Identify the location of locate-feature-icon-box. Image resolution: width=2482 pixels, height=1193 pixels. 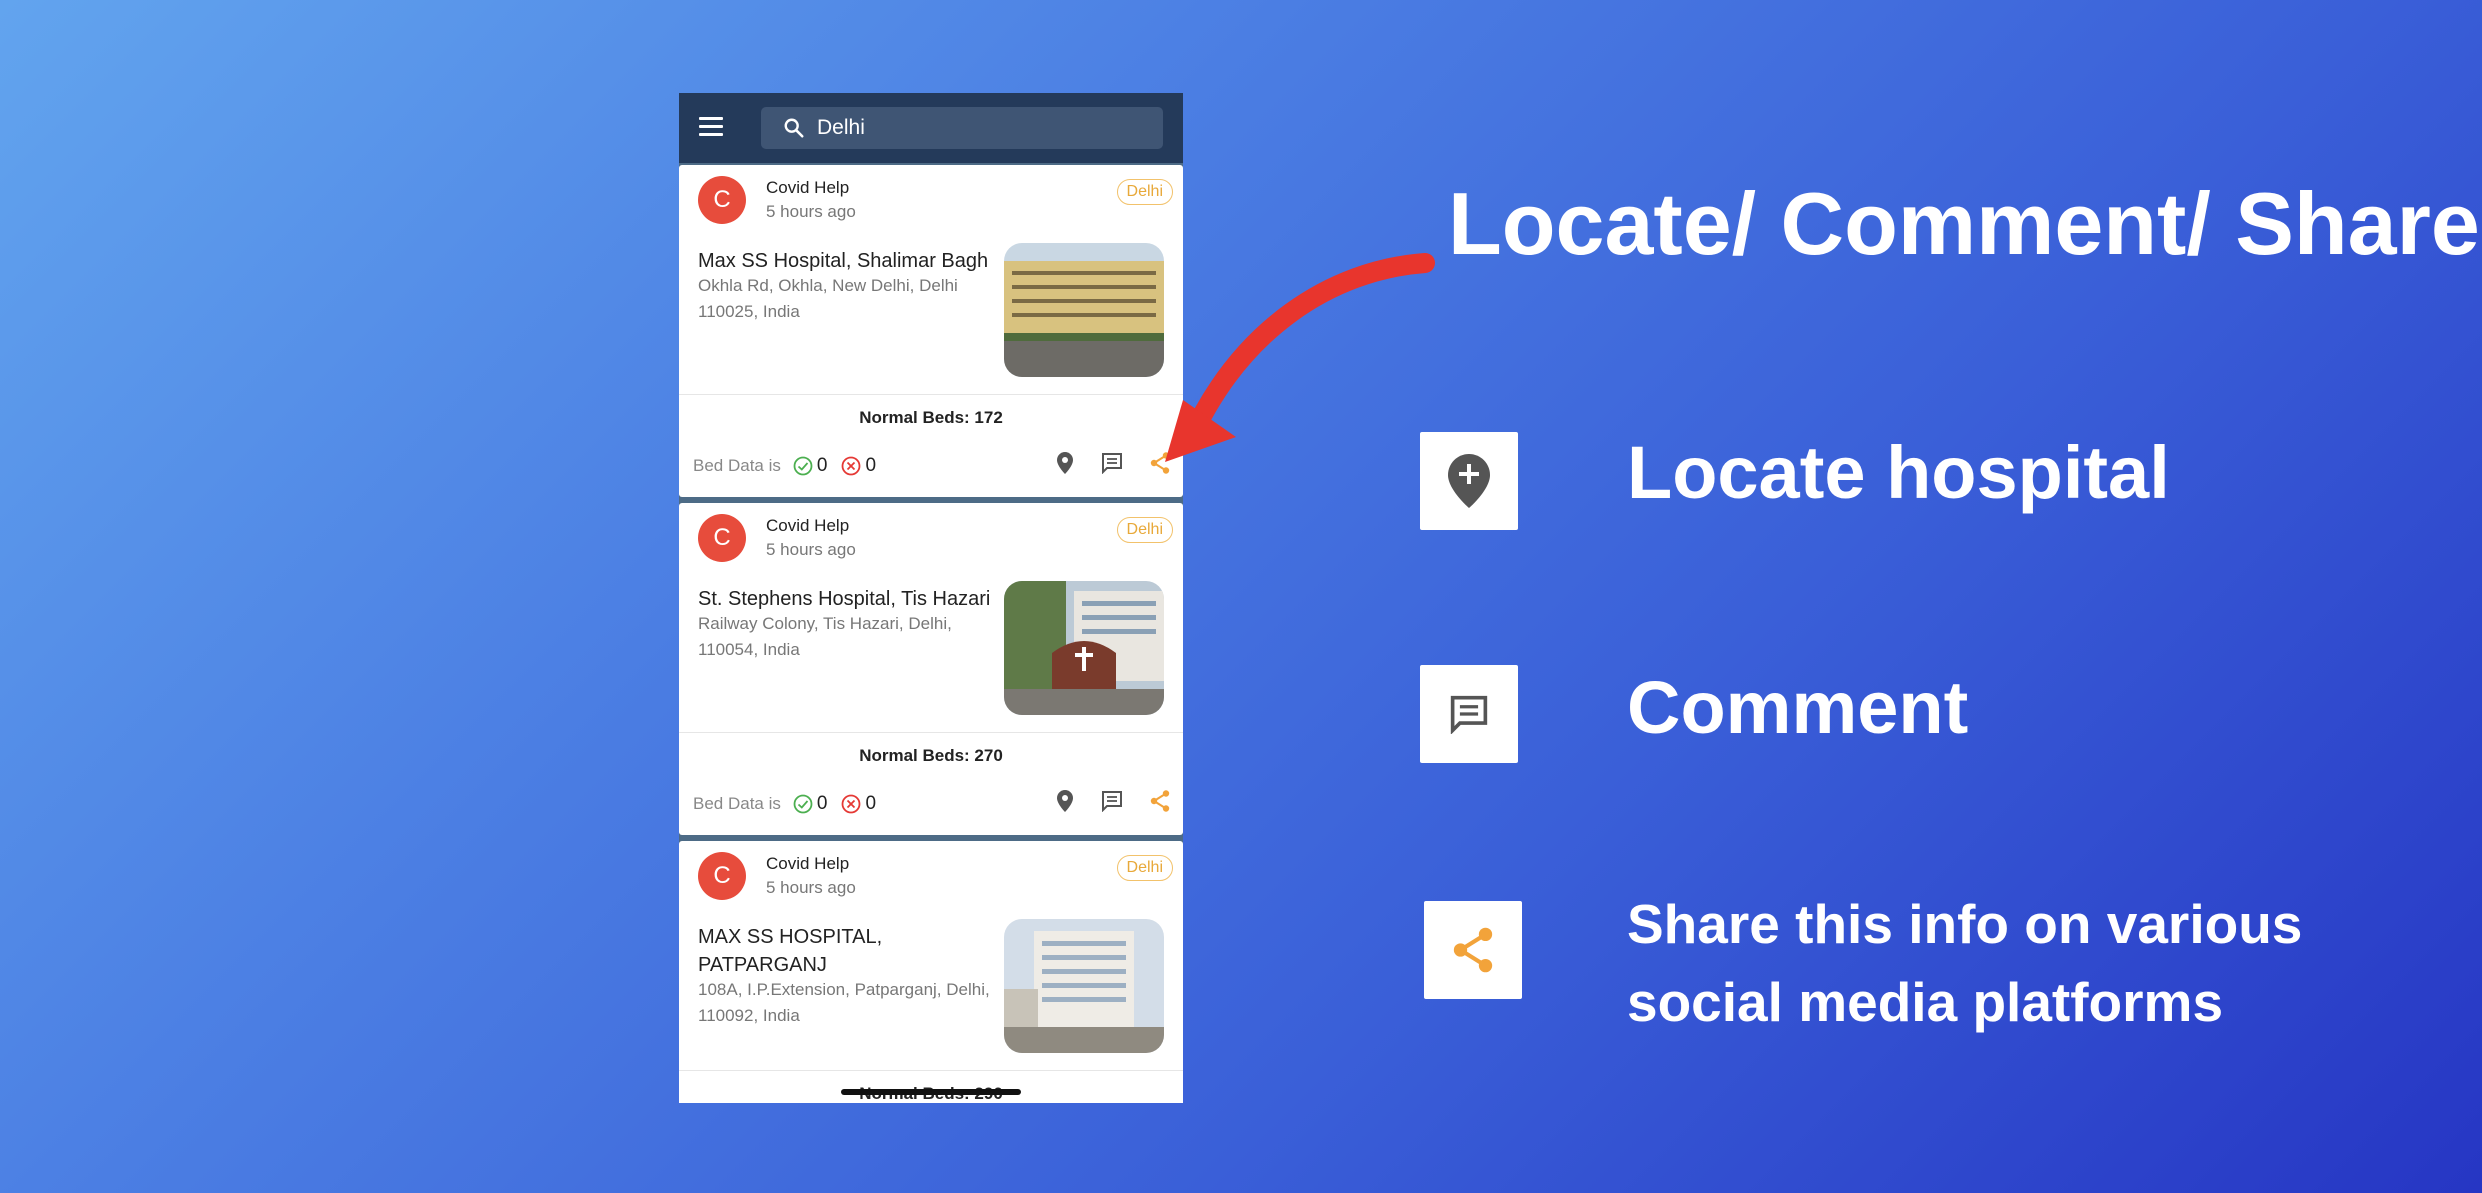
(1469, 481).